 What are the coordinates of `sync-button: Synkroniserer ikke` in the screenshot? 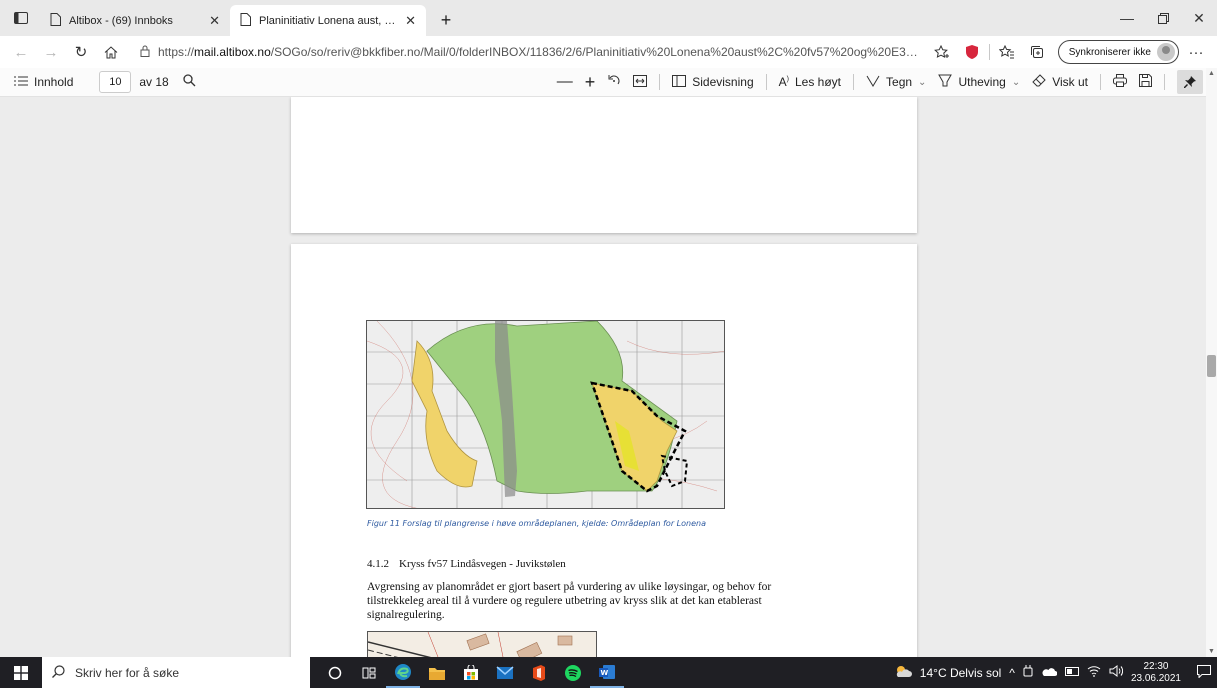 It's located at (1118, 52).